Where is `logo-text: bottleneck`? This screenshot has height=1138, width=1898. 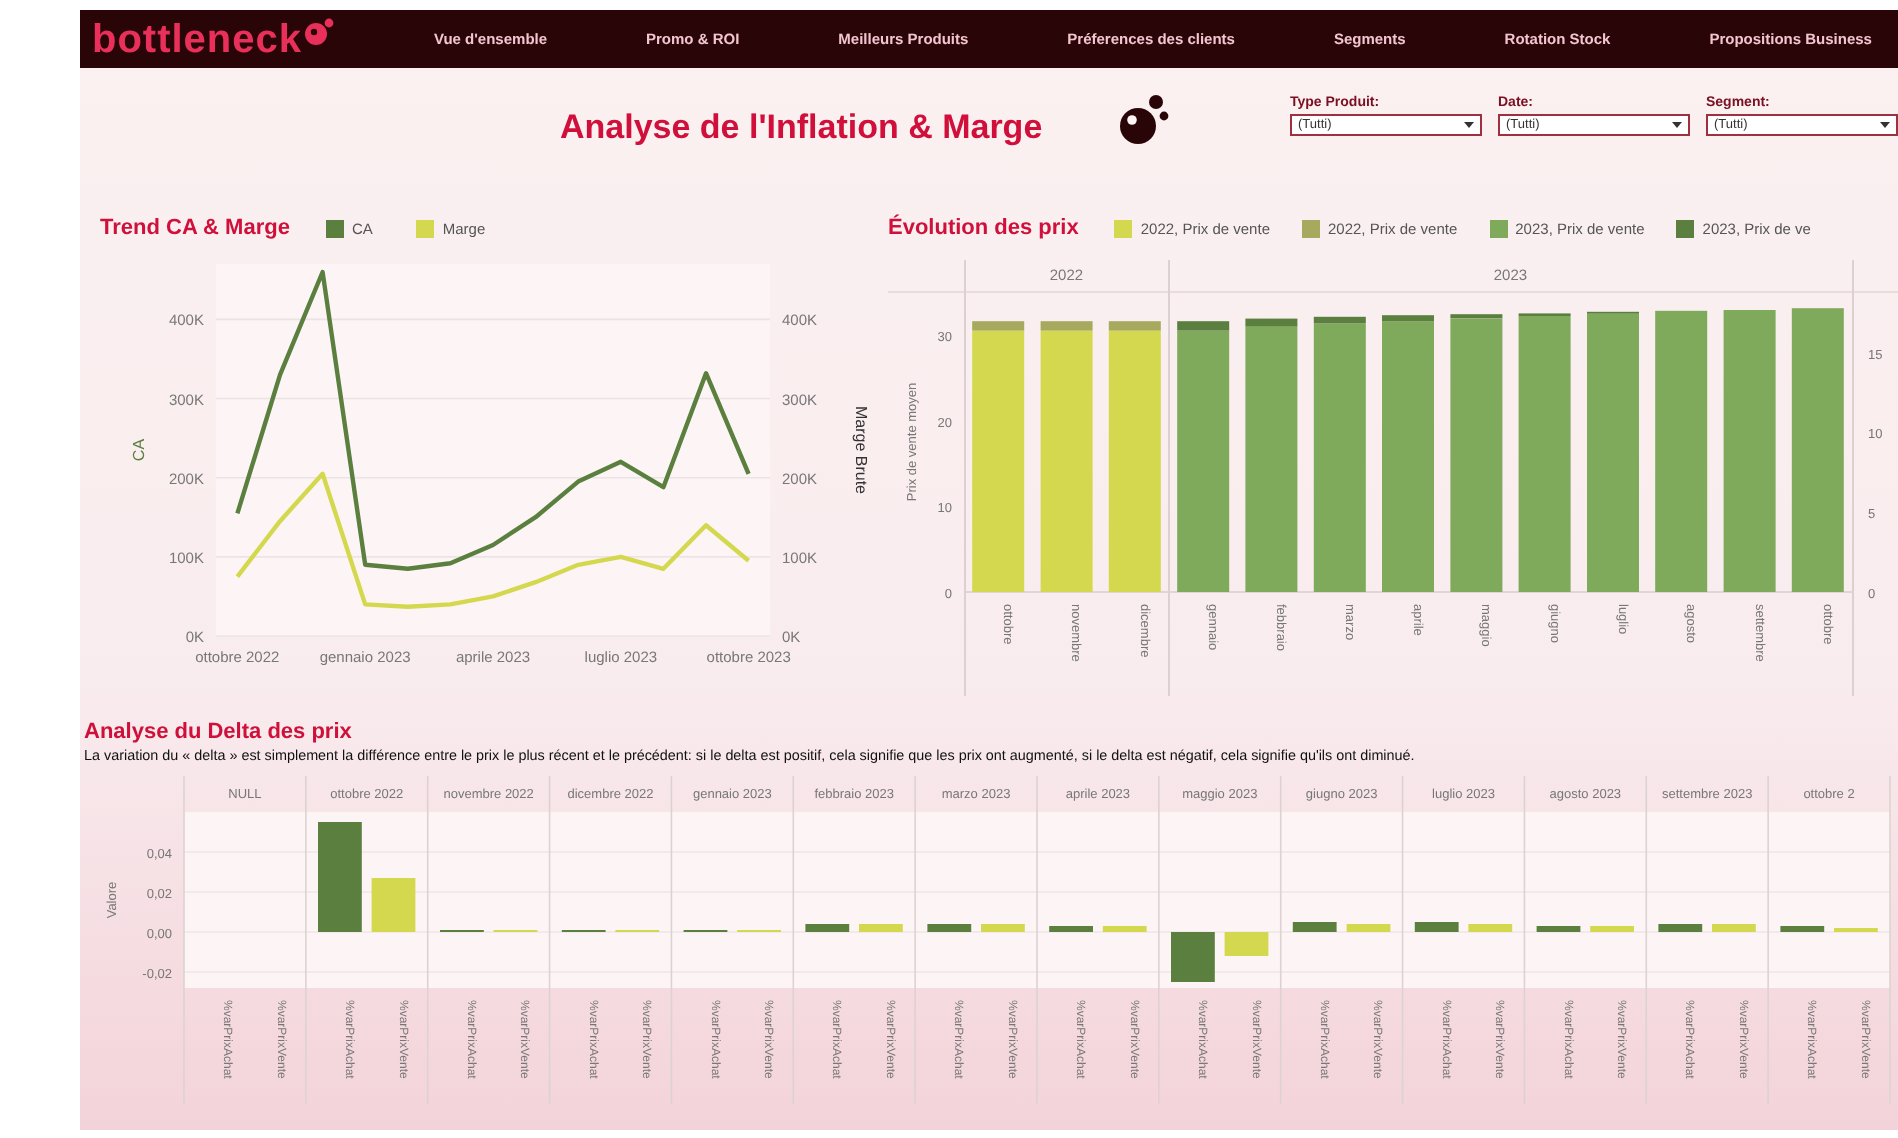 logo-text: bottleneck is located at coordinates (197, 39).